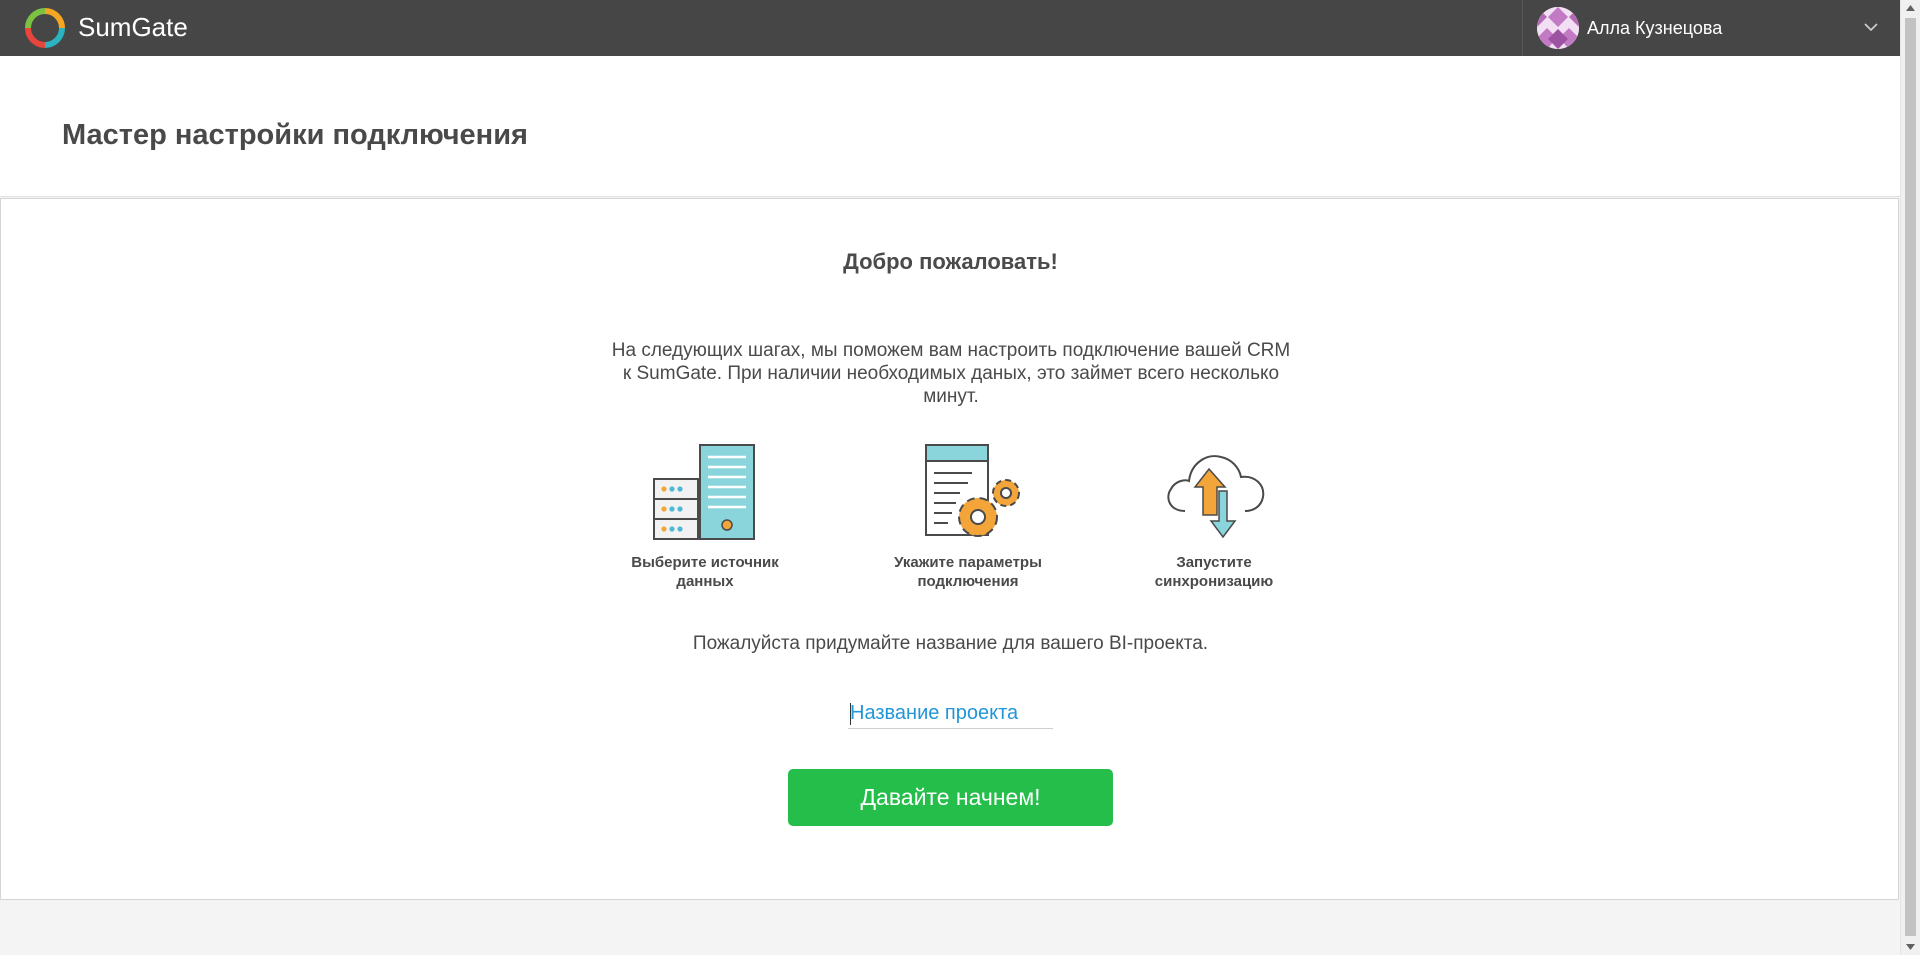  Describe the element at coordinates (1558, 28) in the screenshot. I see `avatar` at that location.